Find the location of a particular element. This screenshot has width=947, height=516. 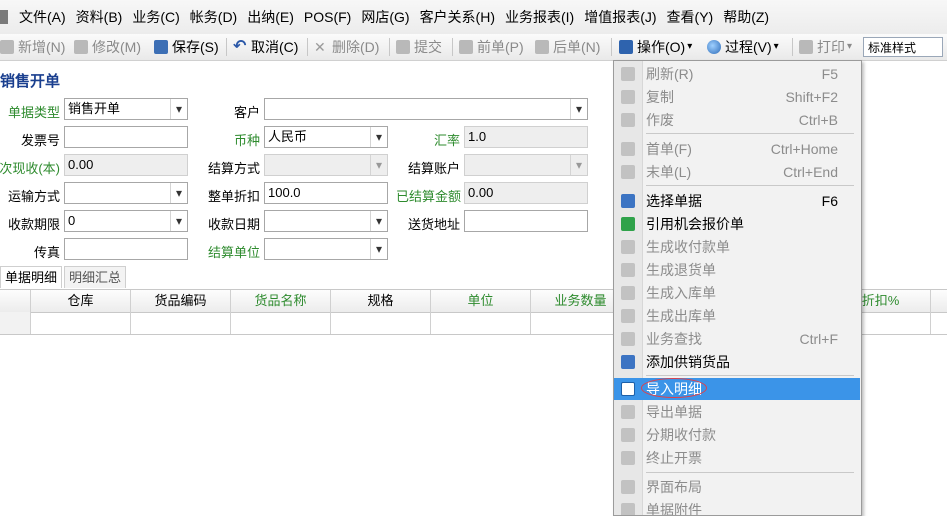

menu-crm: 客户关系(H) is located at coordinates (457, 17).